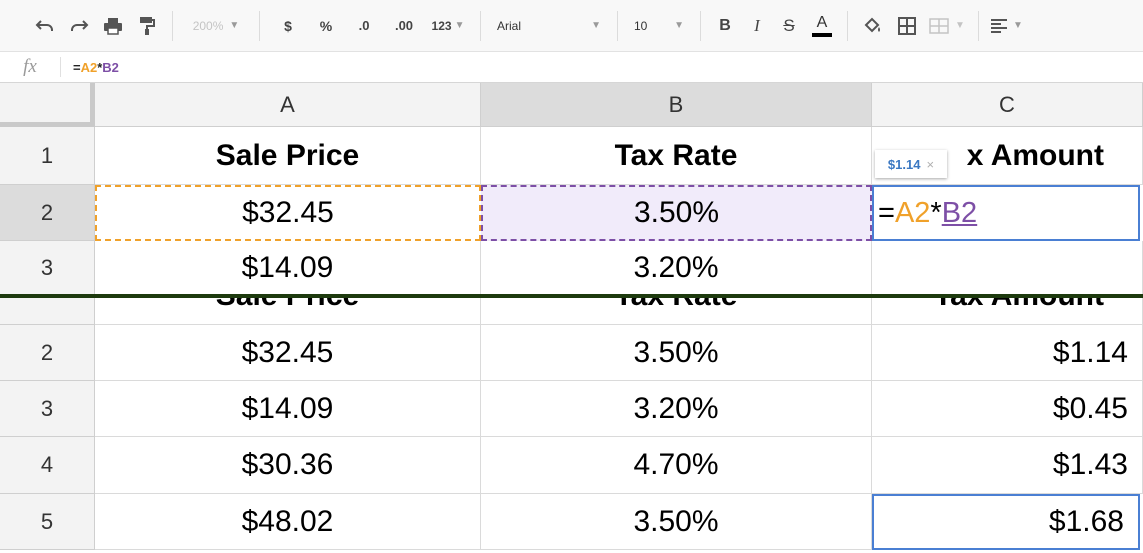  I want to click on row-header-4: 4, so click(47, 465).